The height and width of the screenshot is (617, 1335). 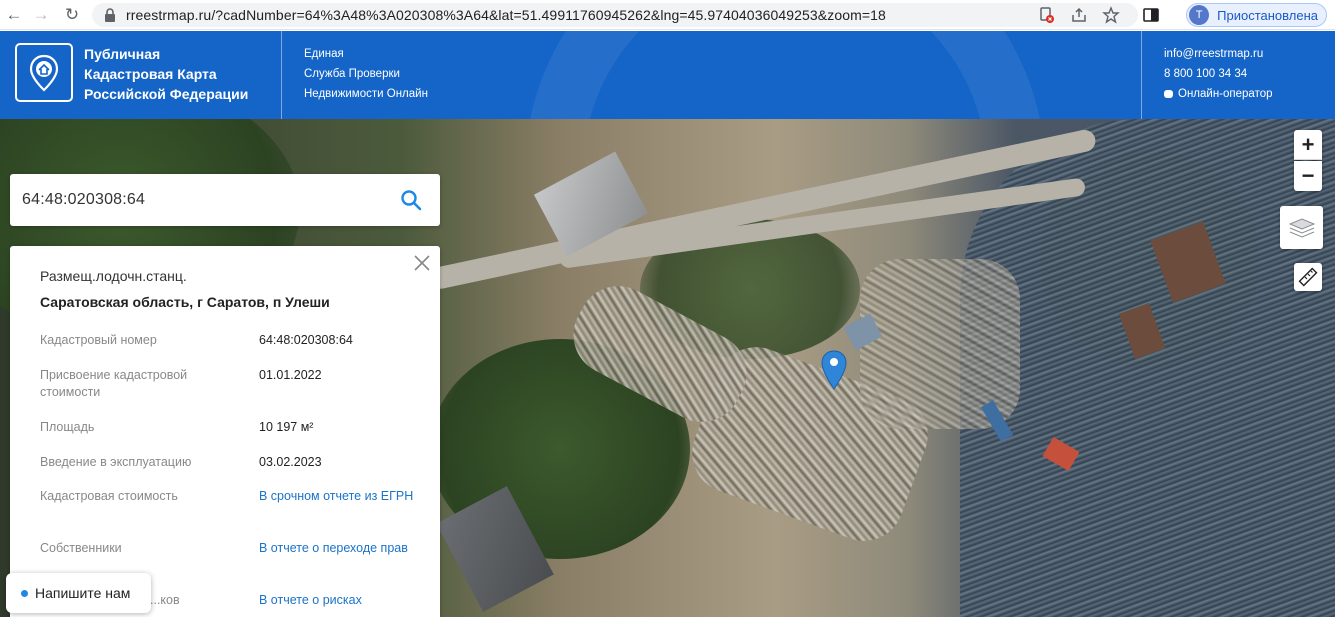 What do you see at coordinates (110, 15) in the screenshot?
I see `lock-icon` at bounding box center [110, 15].